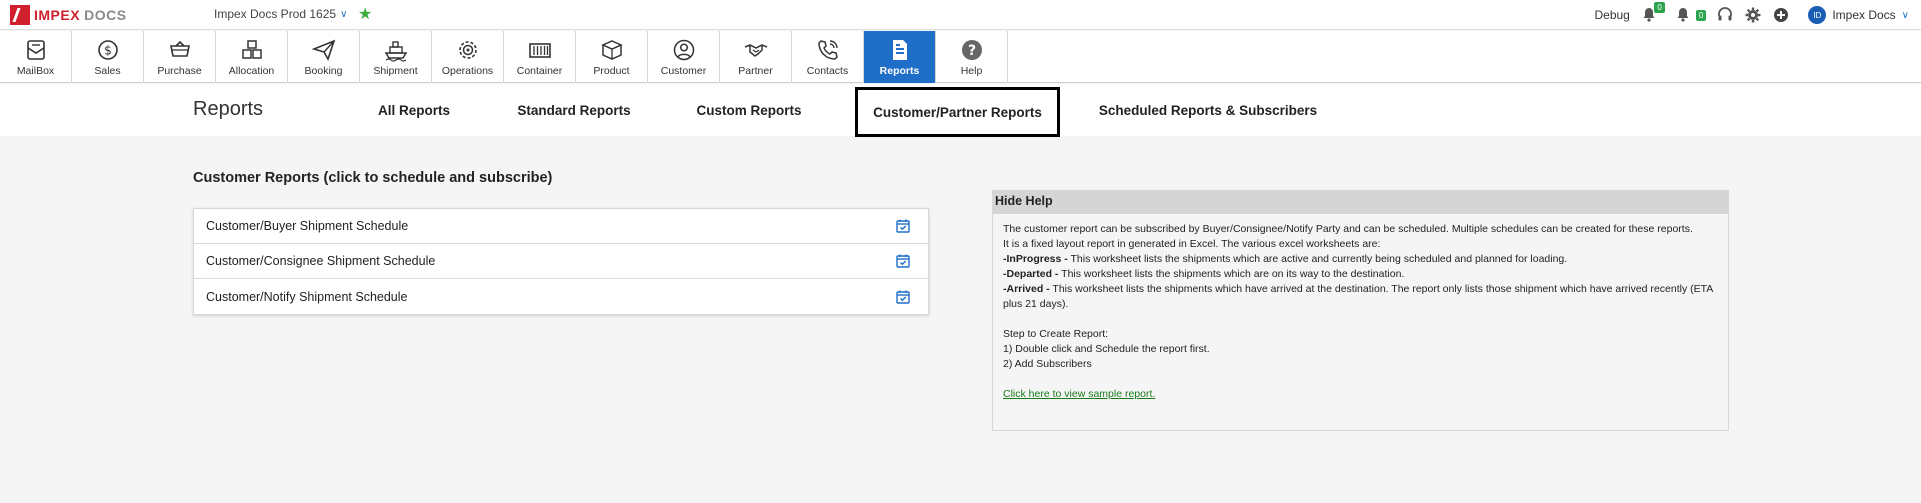  I want to click on hide-help-toggle: Hide Help, so click(1360, 202).